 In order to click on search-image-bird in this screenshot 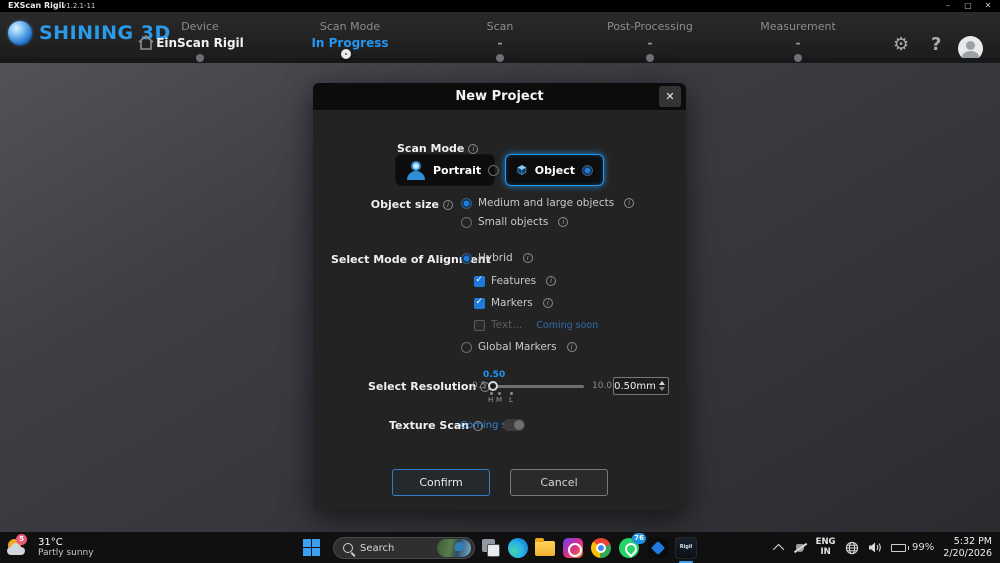, I will do `click(454, 548)`.